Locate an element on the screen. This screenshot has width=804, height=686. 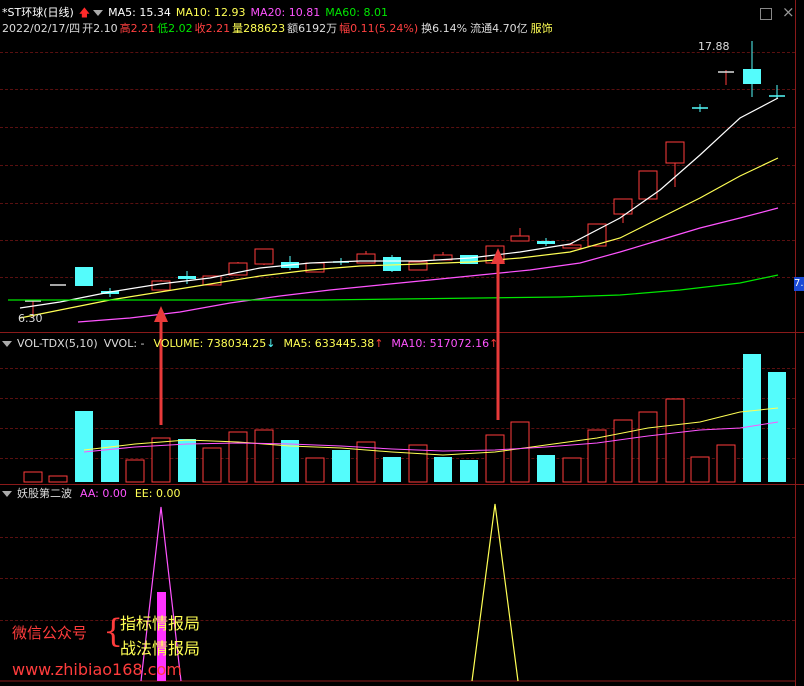
quote-open: 开2.10 is located at coordinates (100, 28).